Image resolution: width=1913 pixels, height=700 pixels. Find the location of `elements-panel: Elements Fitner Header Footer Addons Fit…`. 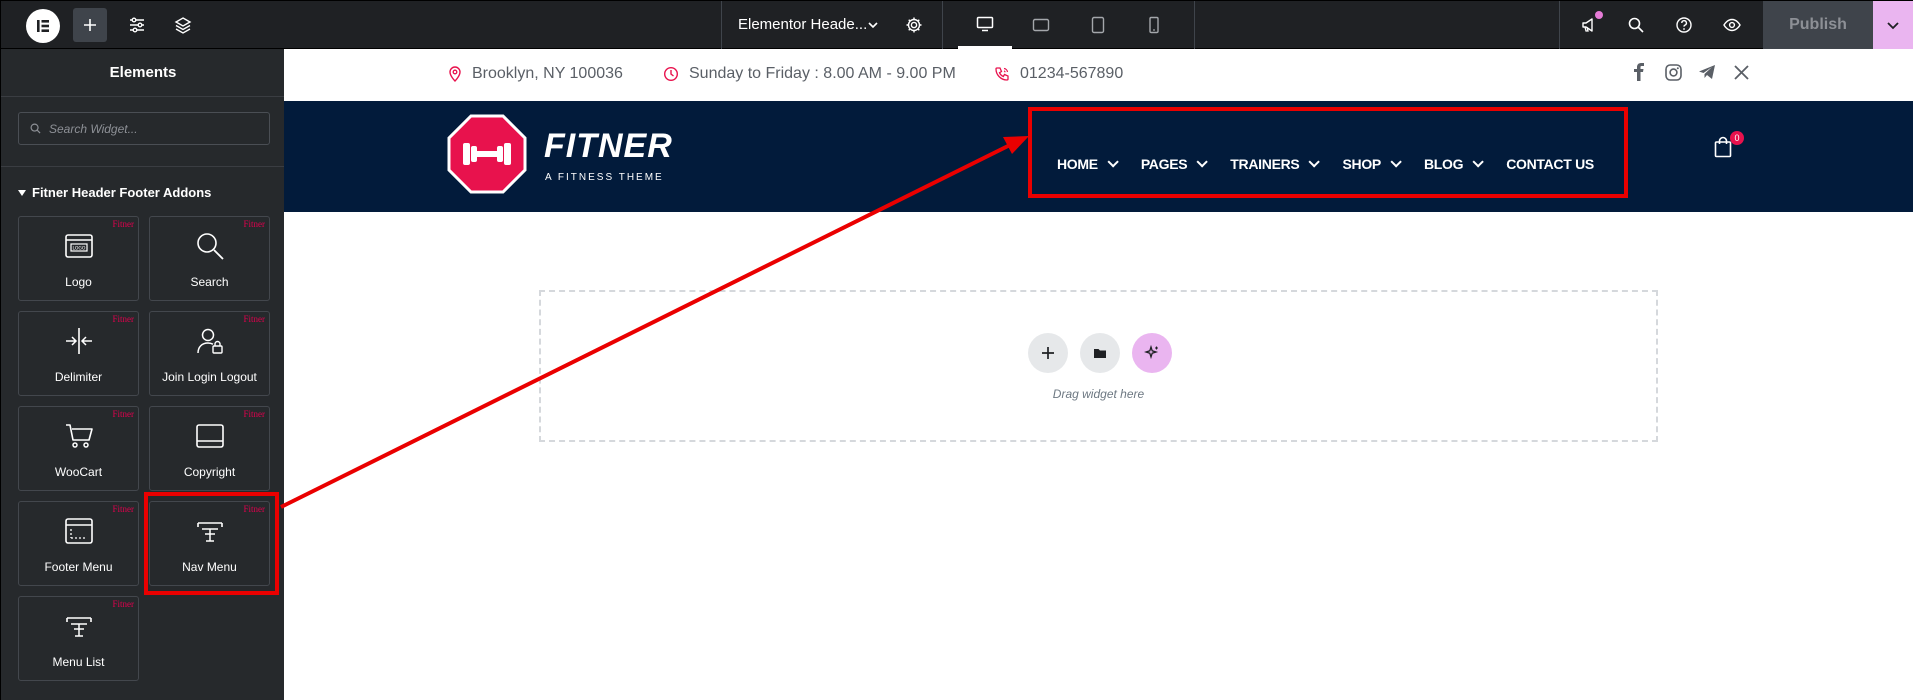

elements-panel: Elements Fitner Header Footer Addons Fit… is located at coordinates (142, 374).